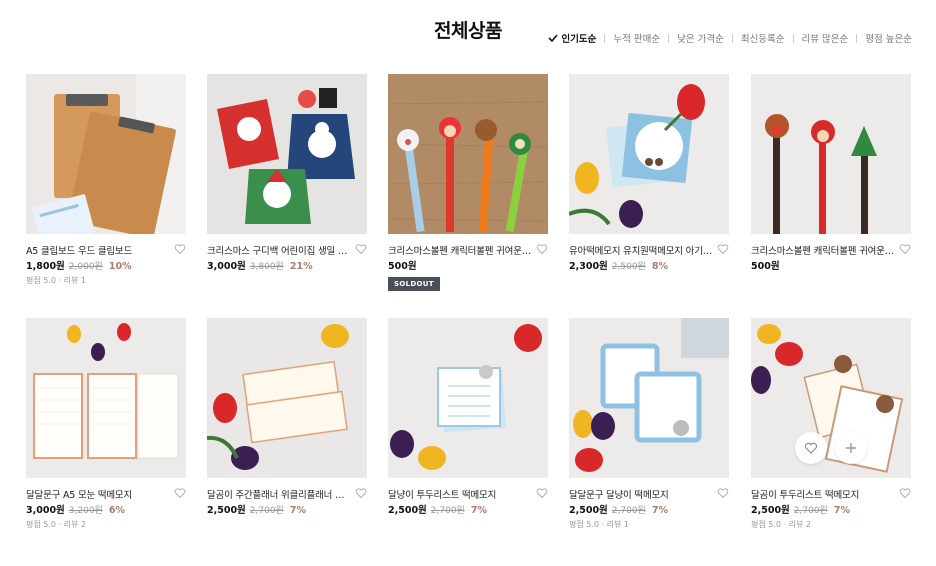  I want to click on sort-bar: 인기도순 누적 판매순 낮은 가격순 최신등록순 리뷰 많은순 평점 높은순, so click(730, 38).